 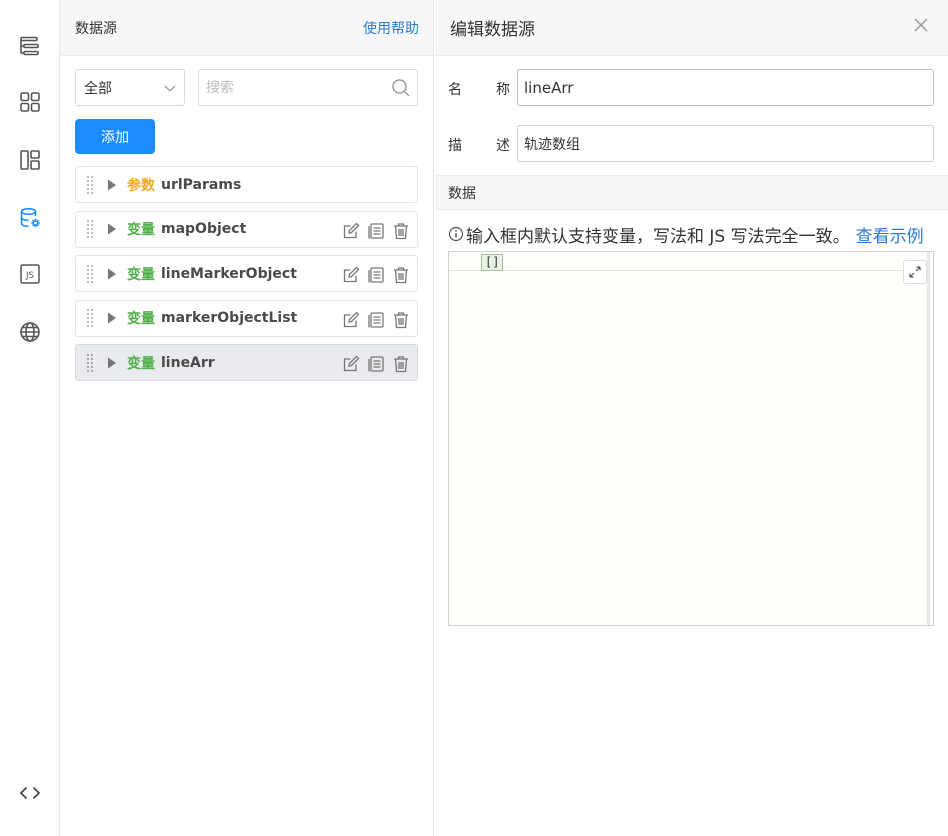 I want to click on close-icon, so click(x=921, y=25).